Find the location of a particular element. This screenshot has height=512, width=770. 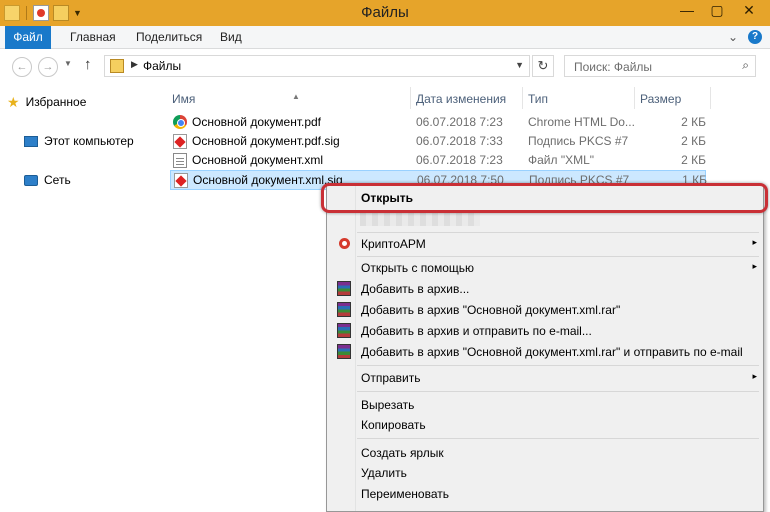

window-title: Файлы is located at coordinates (385, 12).